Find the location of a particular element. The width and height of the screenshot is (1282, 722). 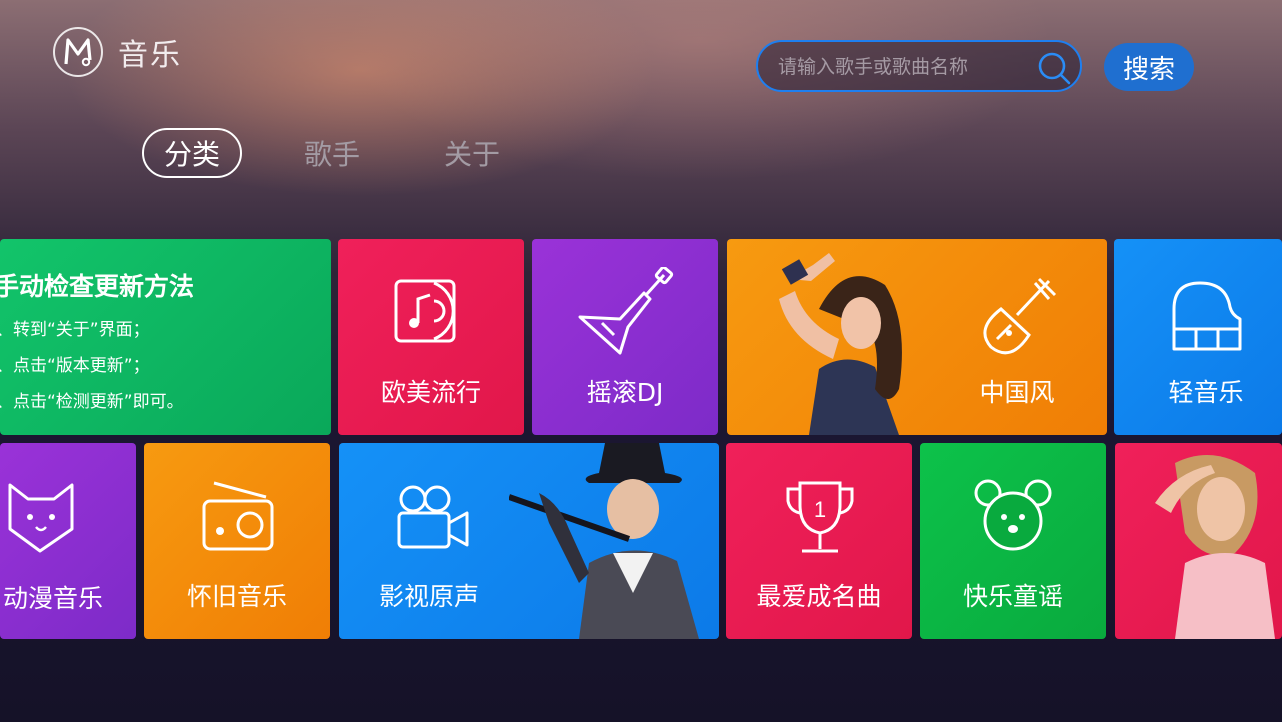

category-label: 快乐童谣 is located at coordinates (1012, 596).